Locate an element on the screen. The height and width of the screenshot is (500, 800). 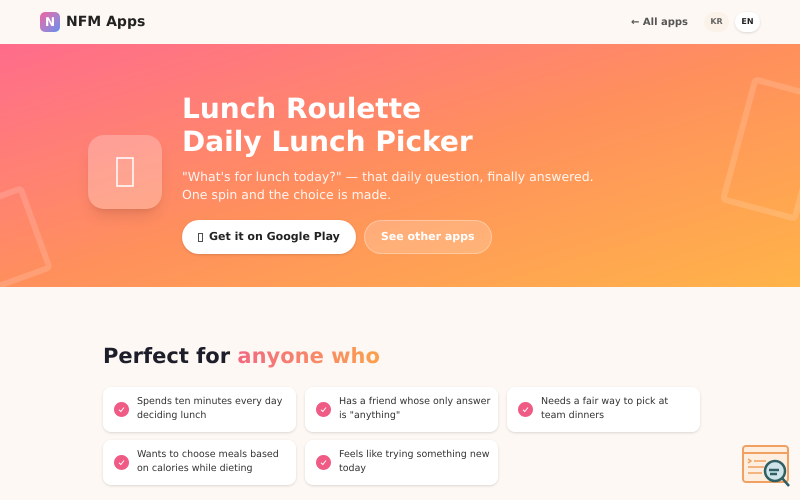
section-title: Perfect for anyone who is located at coordinates (242, 356).